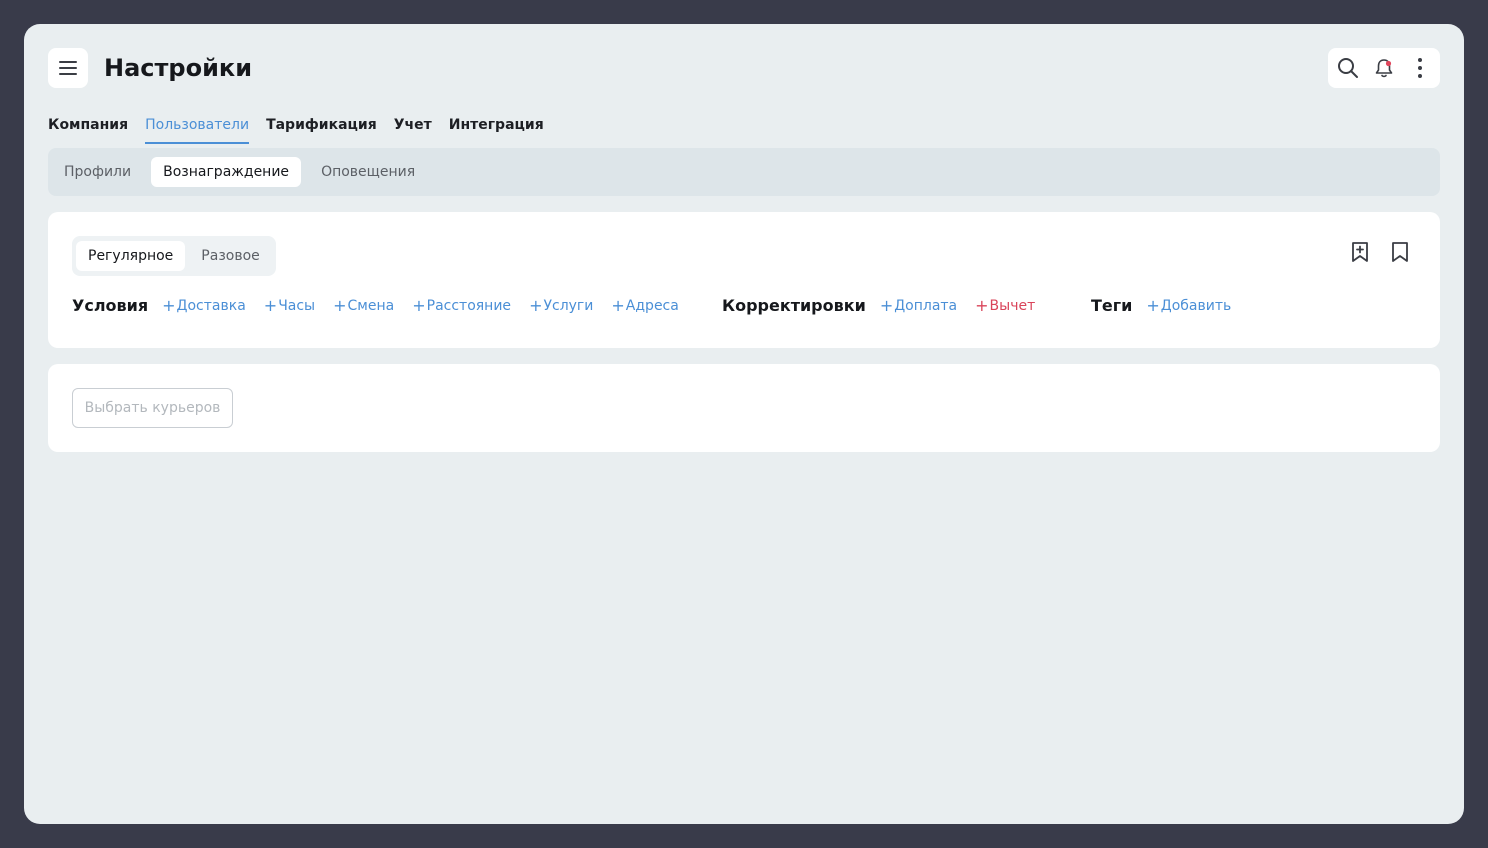  I want to click on tags-group: Теги + Добавить, so click(1161, 305).